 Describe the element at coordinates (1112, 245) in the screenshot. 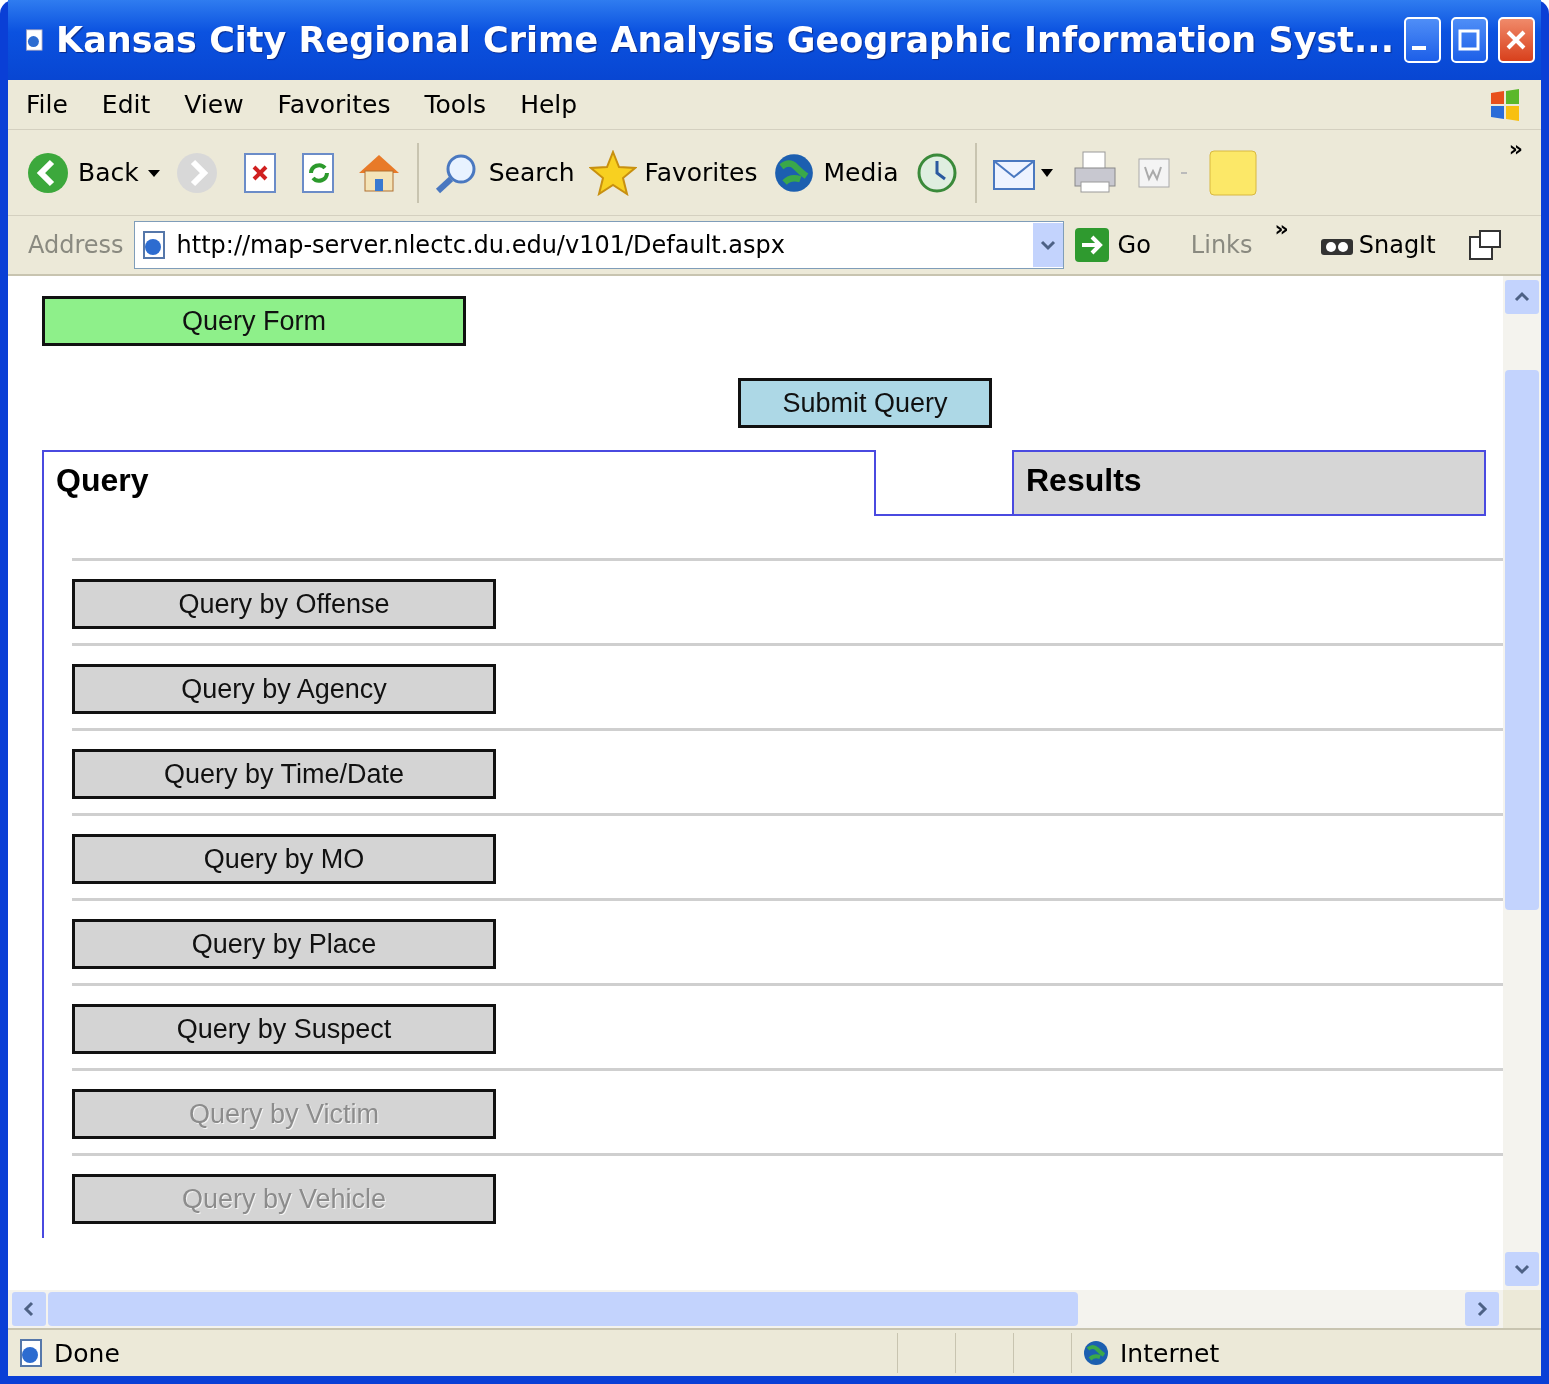

I see `go-button: Go` at that location.